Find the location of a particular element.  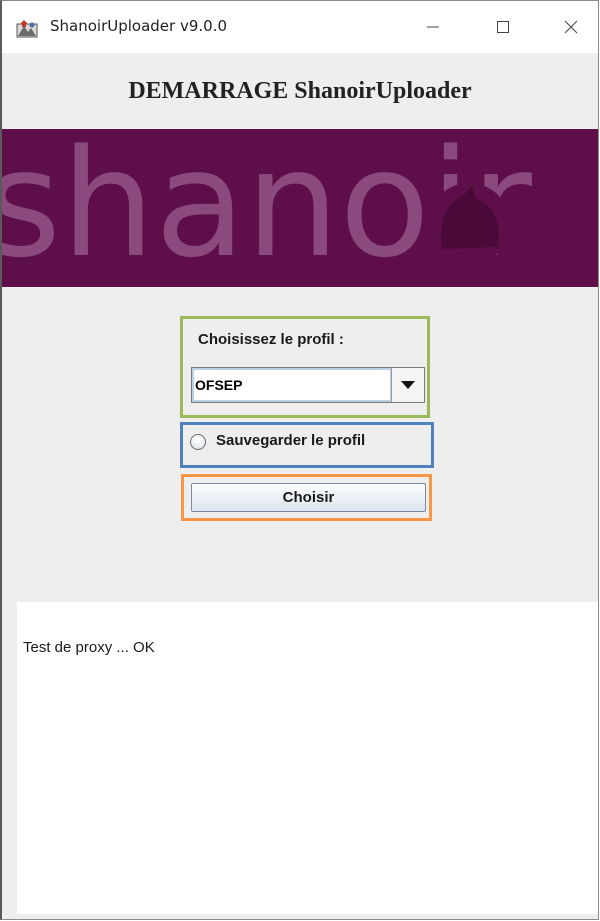

close-icon is located at coordinates (571, 27).